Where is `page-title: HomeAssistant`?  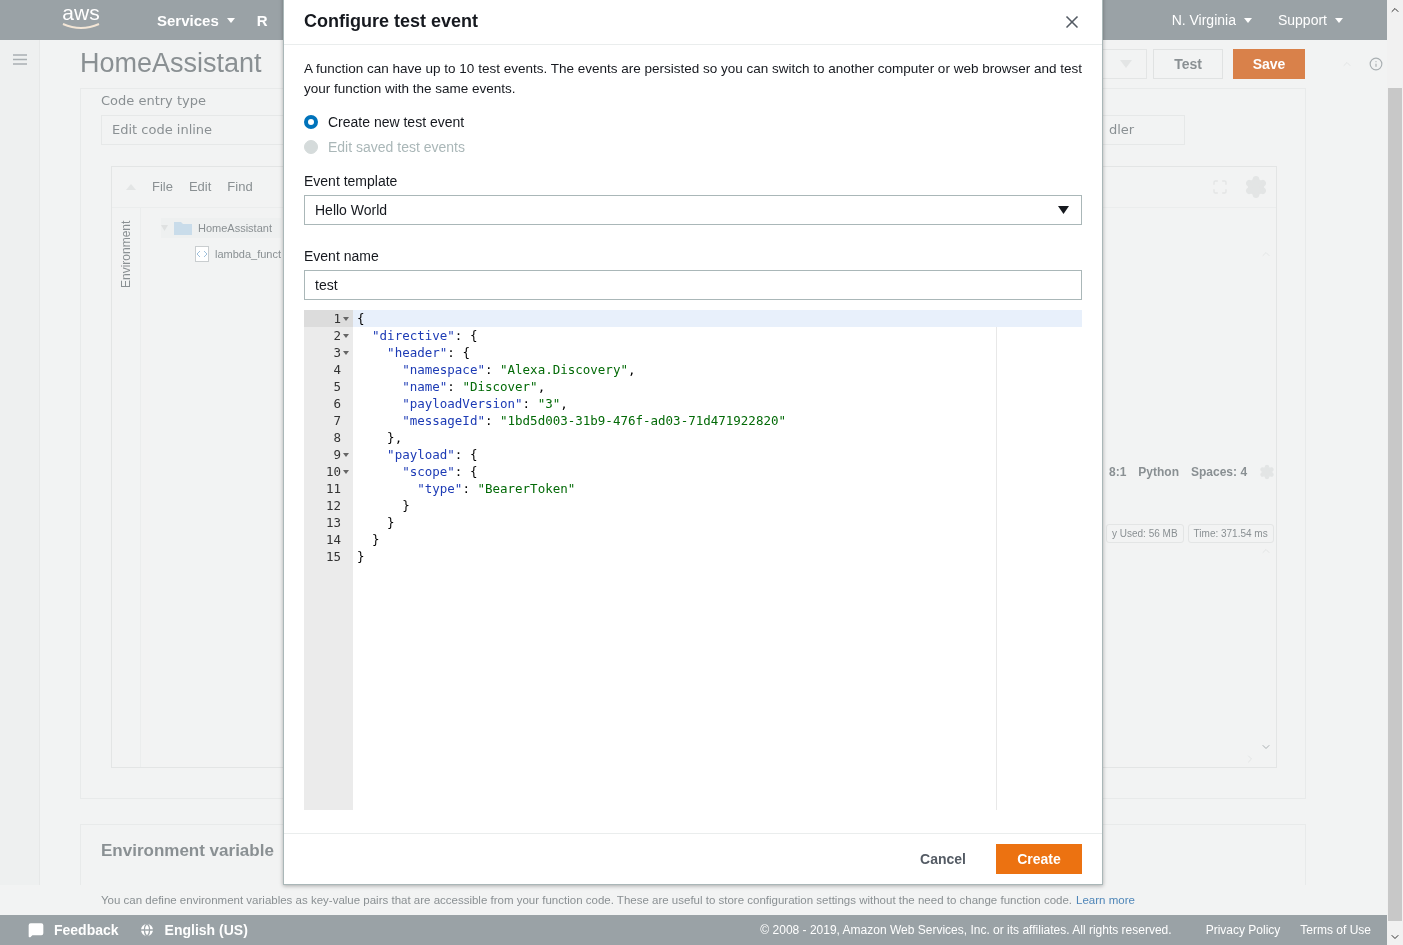 page-title: HomeAssistant is located at coordinates (171, 64).